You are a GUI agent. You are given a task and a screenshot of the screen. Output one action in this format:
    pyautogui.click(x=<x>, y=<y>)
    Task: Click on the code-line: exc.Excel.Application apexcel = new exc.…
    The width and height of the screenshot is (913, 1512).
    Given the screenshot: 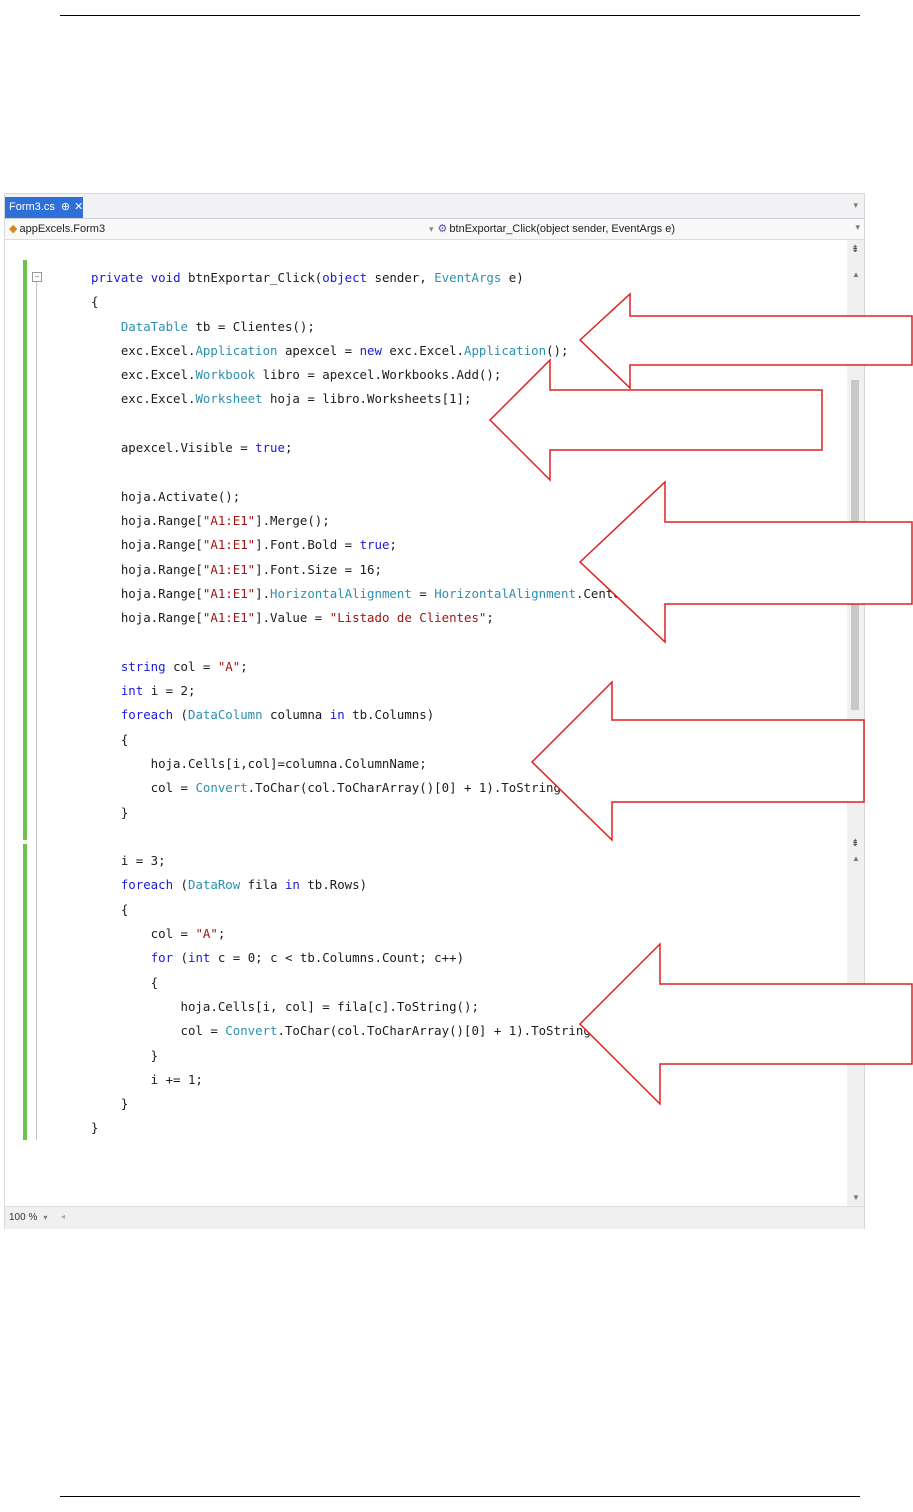 What is the action you would take?
    pyautogui.click(x=363, y=351)
    